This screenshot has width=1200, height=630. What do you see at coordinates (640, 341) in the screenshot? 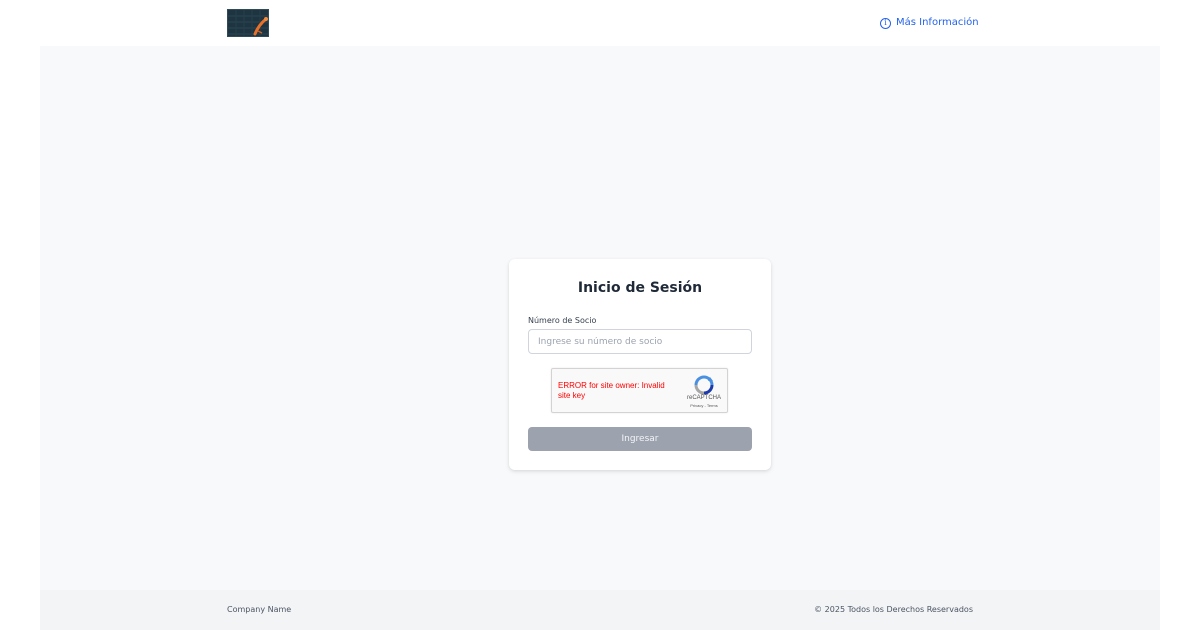
I see `member-number-input` at bounding box center [640, 341].